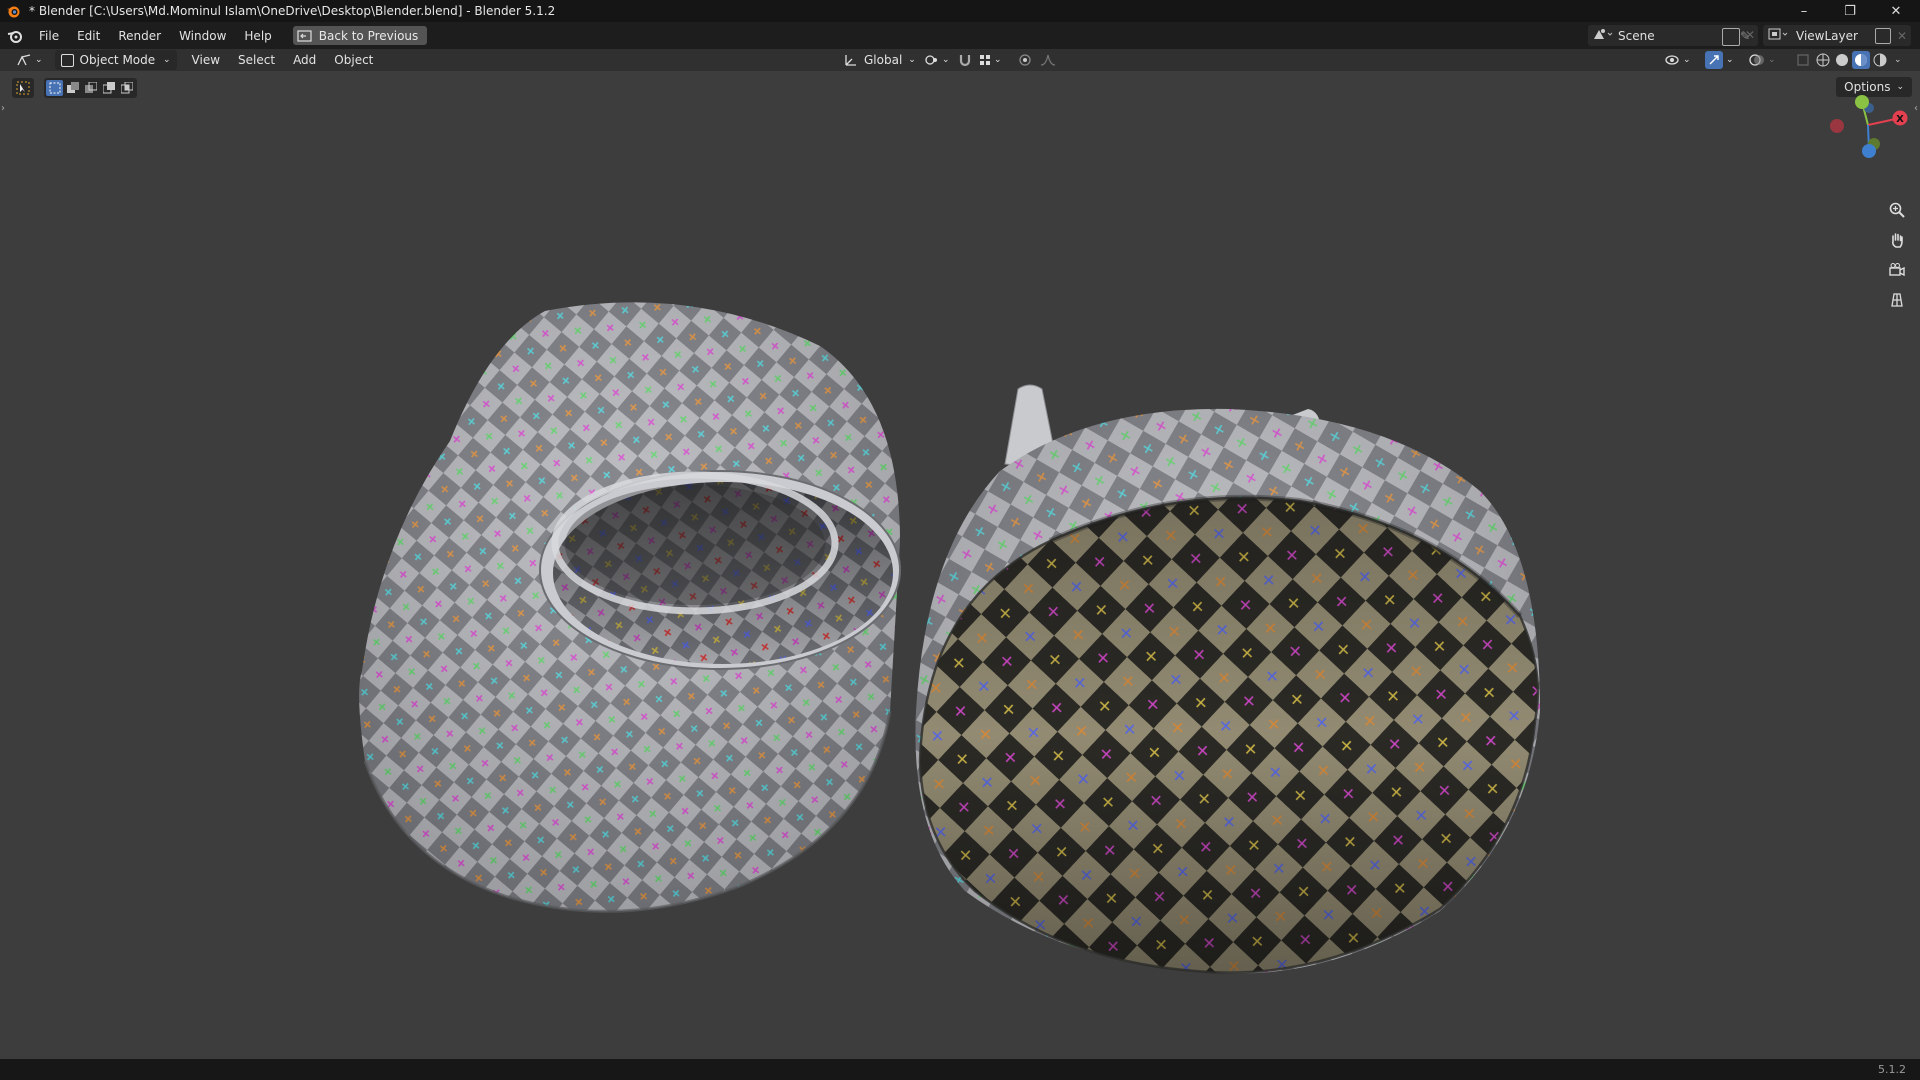  Describe the element at coordinates (1731, 37) in the screenshot. I see `new-scene-icon` at that location.